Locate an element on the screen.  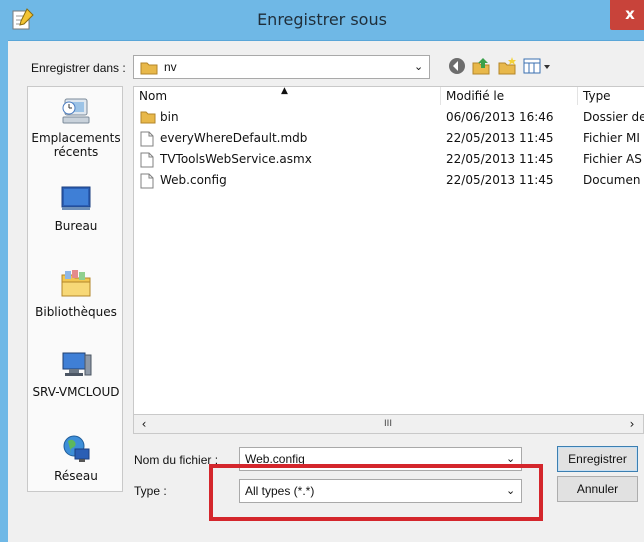
filetype-label: Type : is located at coordinates (150, 491).